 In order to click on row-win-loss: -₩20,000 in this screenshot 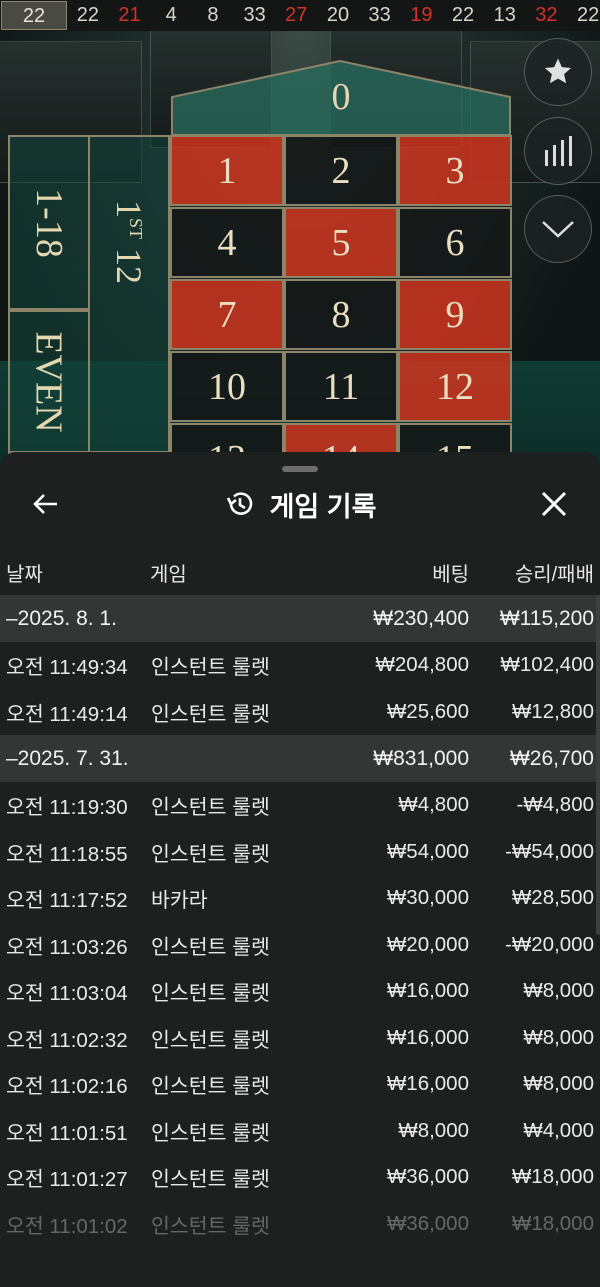, I will do `click(549, 944)`.